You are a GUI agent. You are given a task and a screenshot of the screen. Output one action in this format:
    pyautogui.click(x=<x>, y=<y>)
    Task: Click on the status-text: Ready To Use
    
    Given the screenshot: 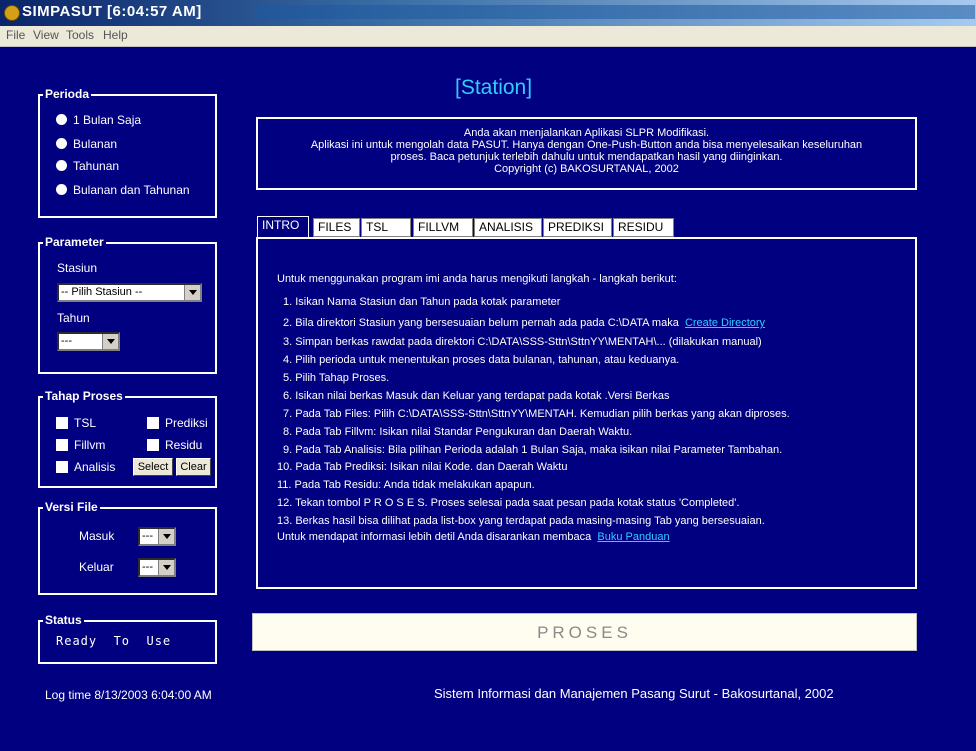 What is the action you would take?
    pyautogui.click(x=114, y=641)
    